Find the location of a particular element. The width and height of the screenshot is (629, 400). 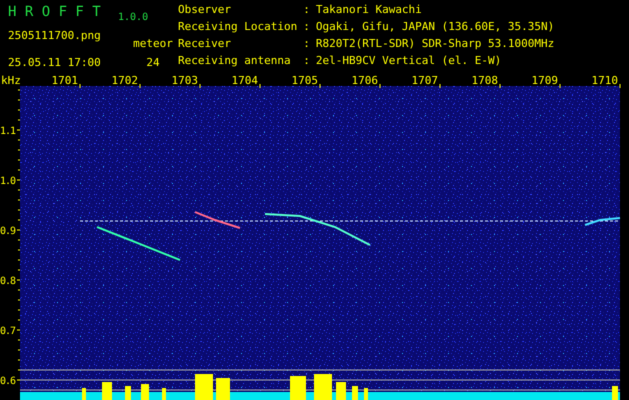

axis-tick-label: 1.1 is located at coordinates (8, 131).